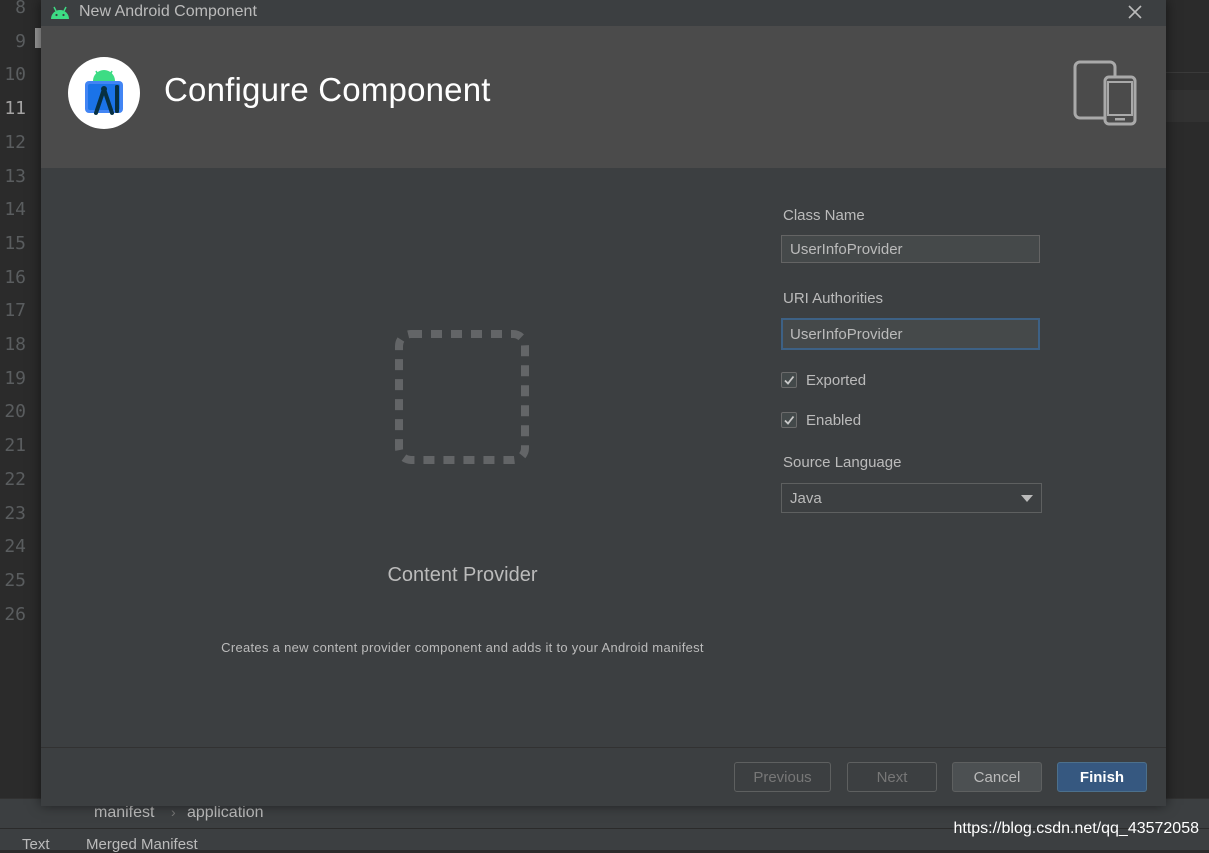  What do you see at coordinates (1076, 828) in the screenshot?
I see `watermark-url: https://blog.csdn.net/qq_43572058` at bounding box center [1076, 828].